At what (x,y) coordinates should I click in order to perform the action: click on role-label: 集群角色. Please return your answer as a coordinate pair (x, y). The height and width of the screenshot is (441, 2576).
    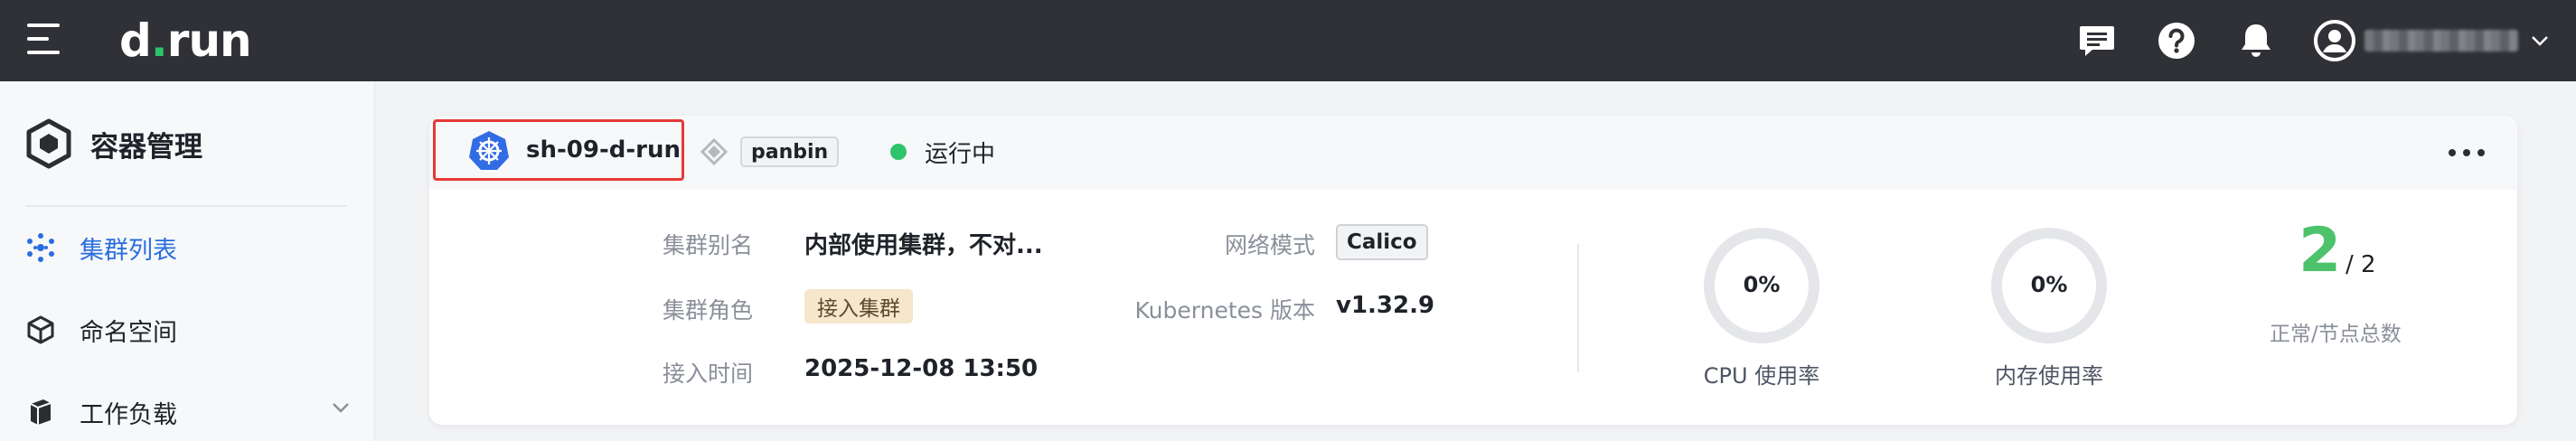
    Looking at the image, I should click on (708, 310).